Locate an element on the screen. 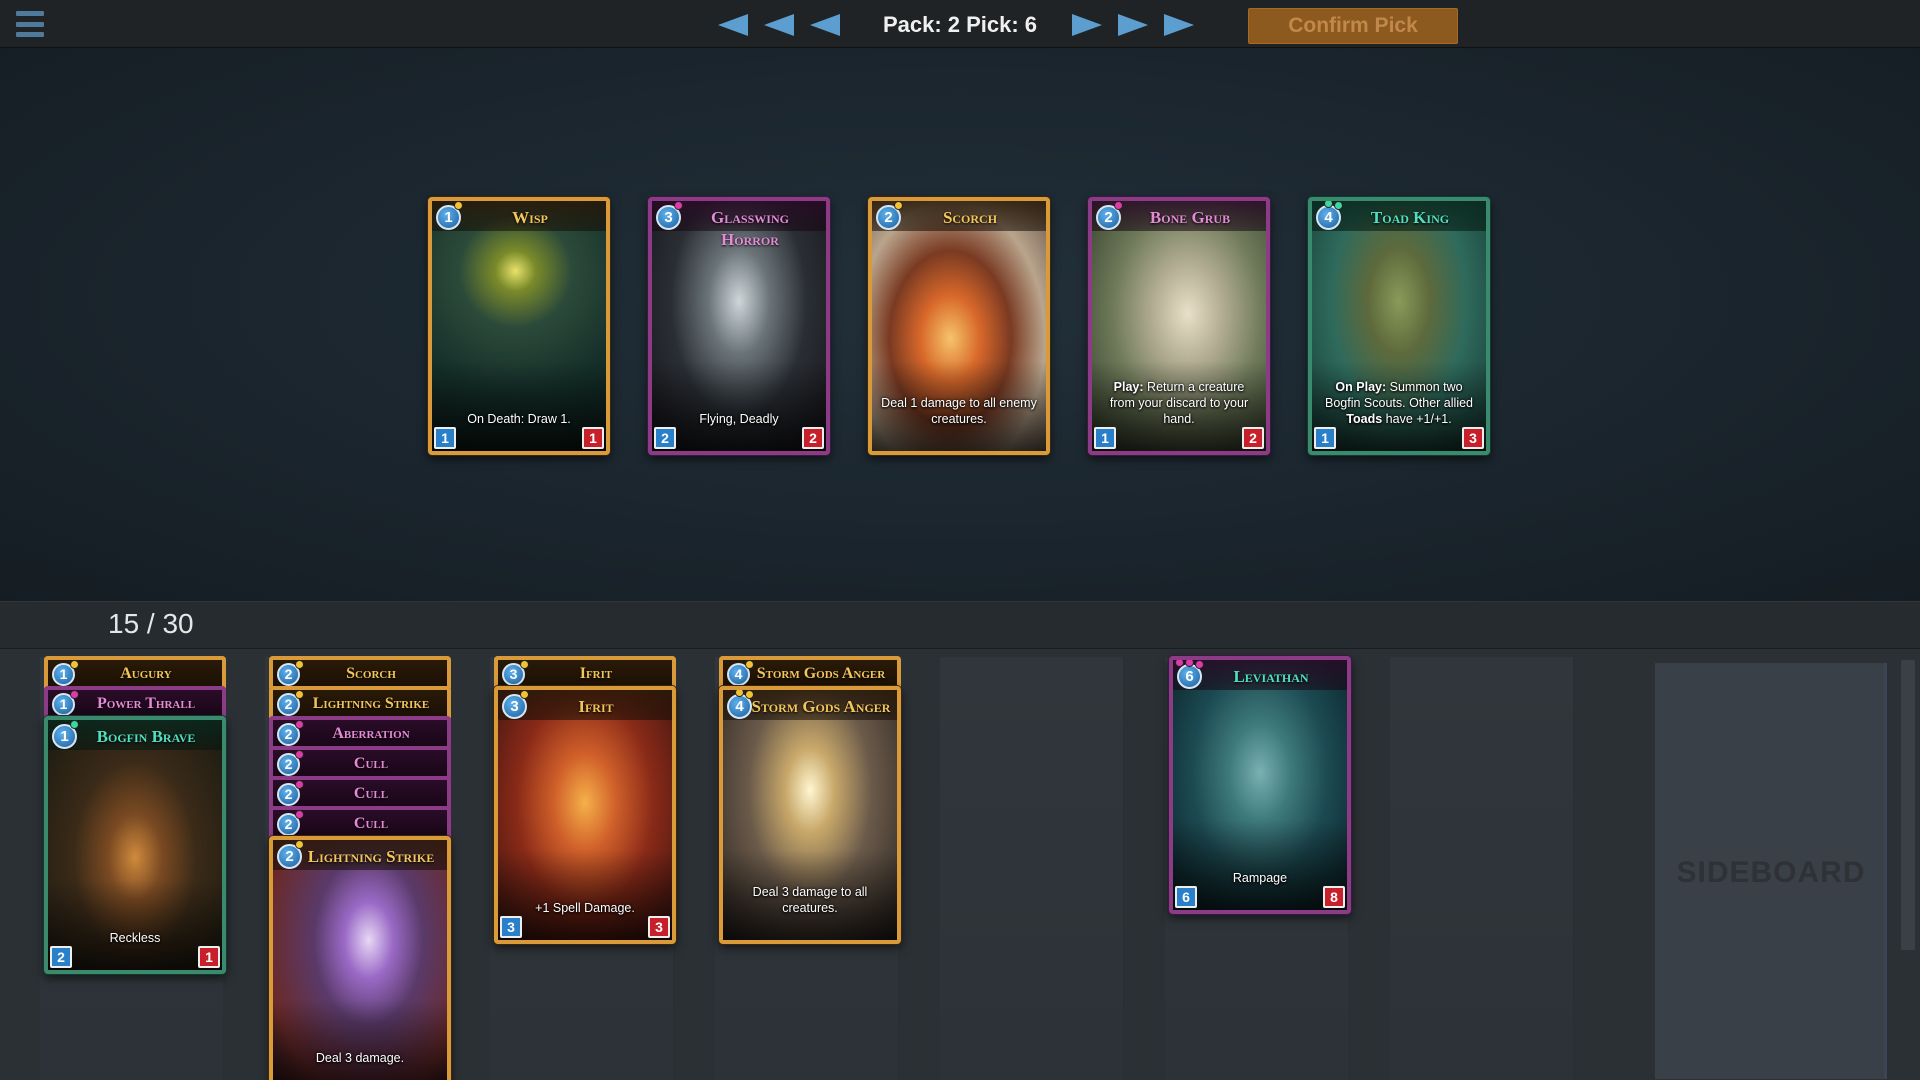 Image resolution: width=1920 pixels, height=1080 pixels. card-rules-text: +1 Spell Damage. is located at coordinates (585, 908).